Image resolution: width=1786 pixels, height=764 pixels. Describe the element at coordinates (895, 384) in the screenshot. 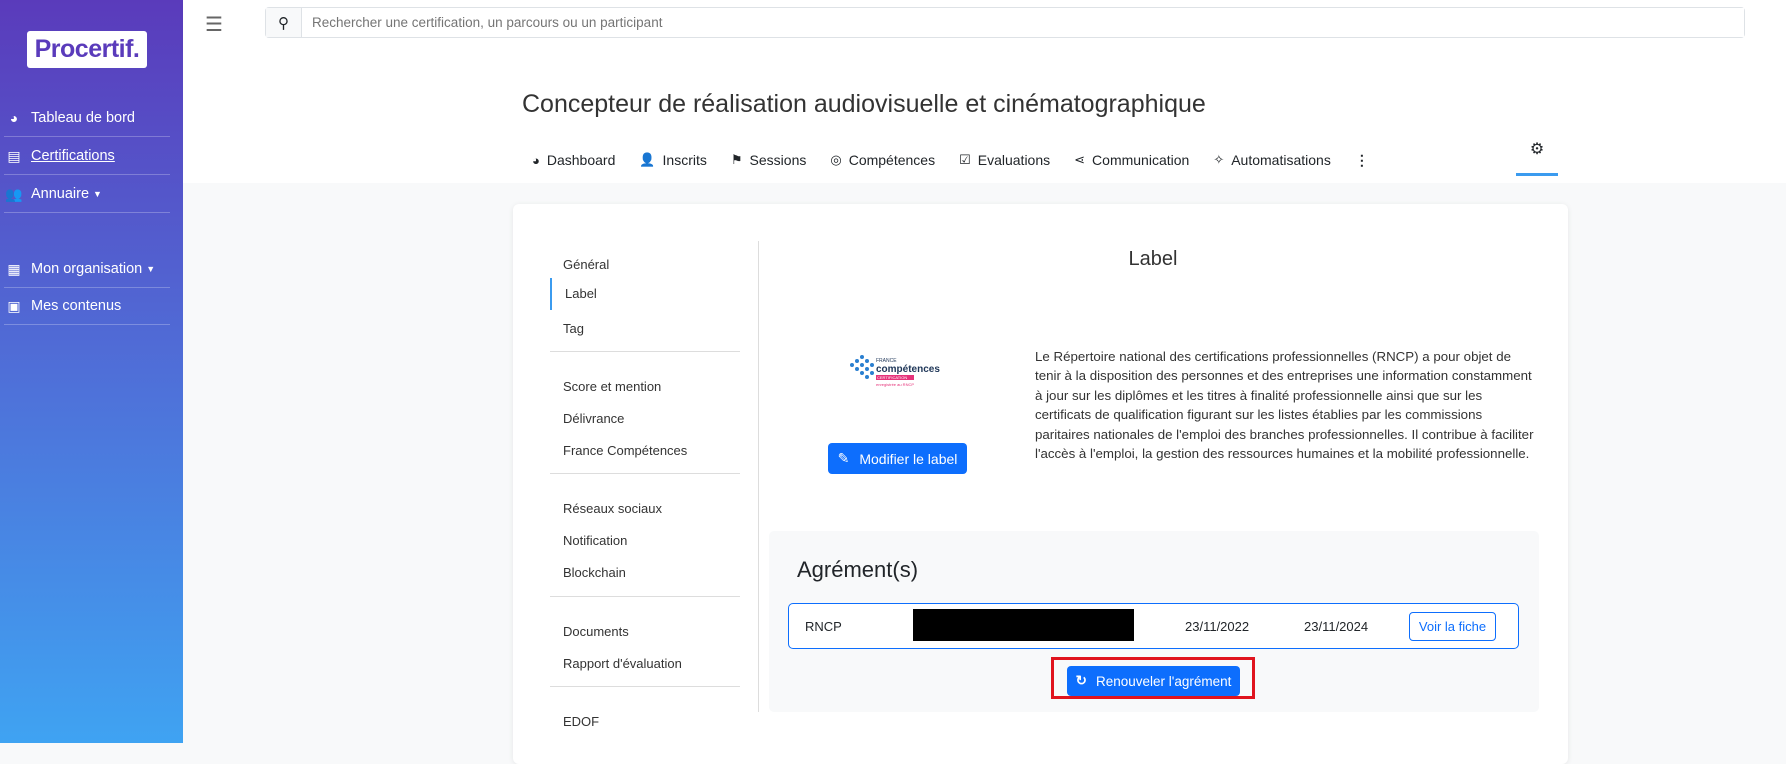

I see `svg-text: enregistrée au RNCP` at that location.